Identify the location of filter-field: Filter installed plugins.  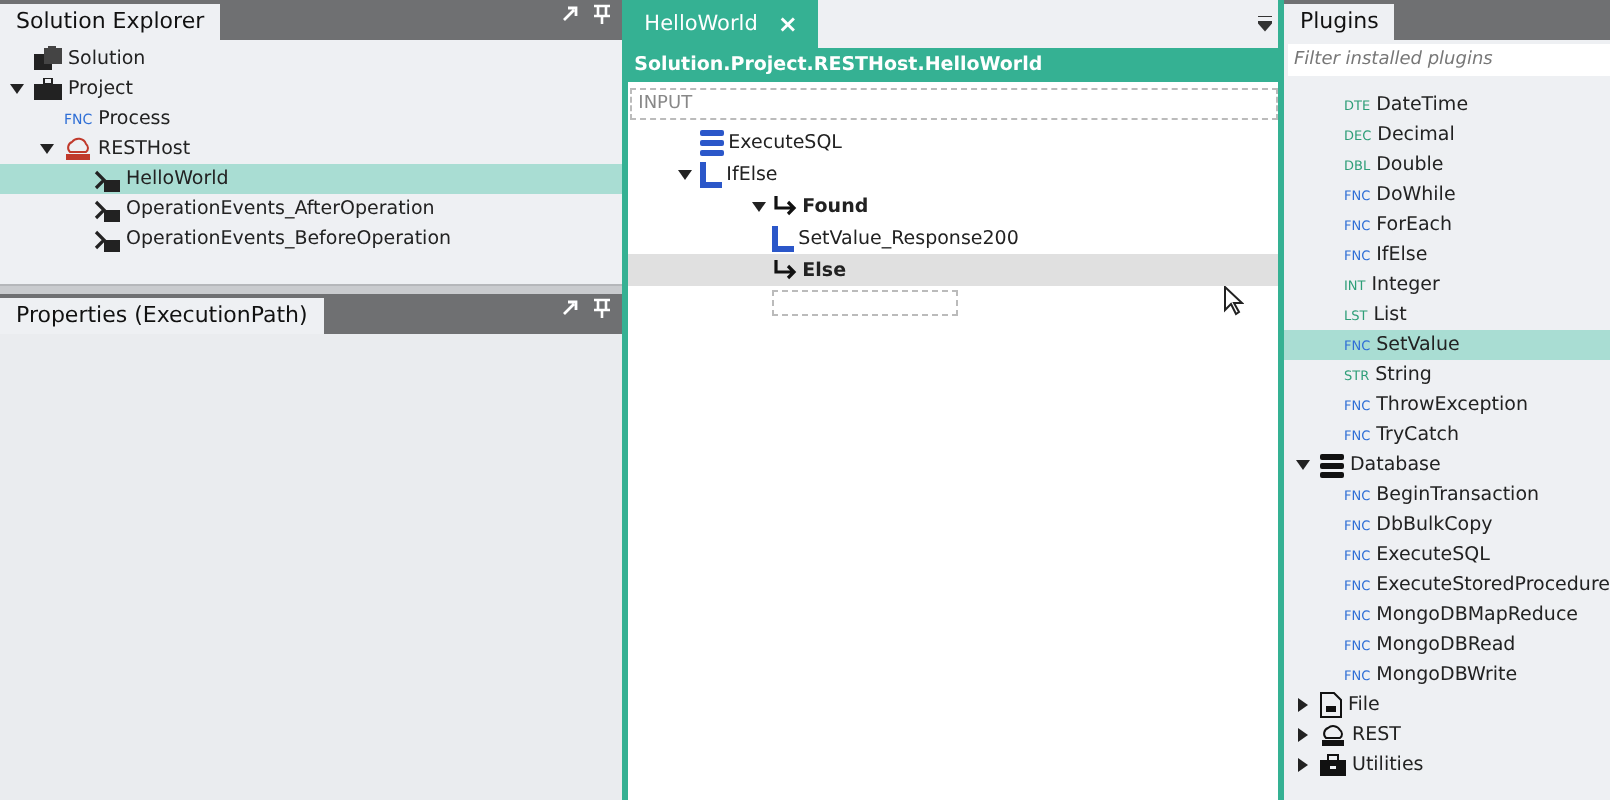
(1448, 60).